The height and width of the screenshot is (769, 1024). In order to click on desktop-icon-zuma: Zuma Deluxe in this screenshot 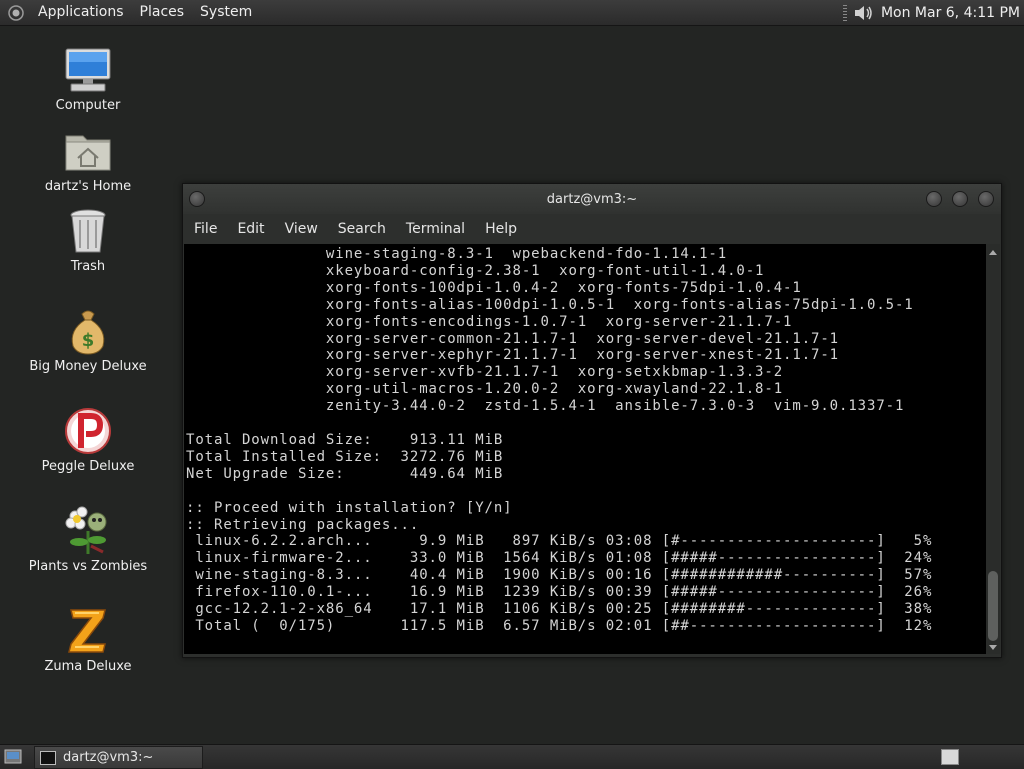, I will do `click(88, 640)`.